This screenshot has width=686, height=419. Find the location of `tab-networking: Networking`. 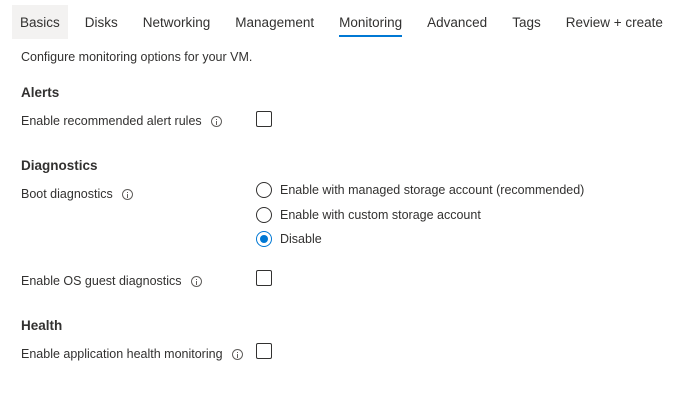

tab-networking: Networking is located at coordinates (177, 22).